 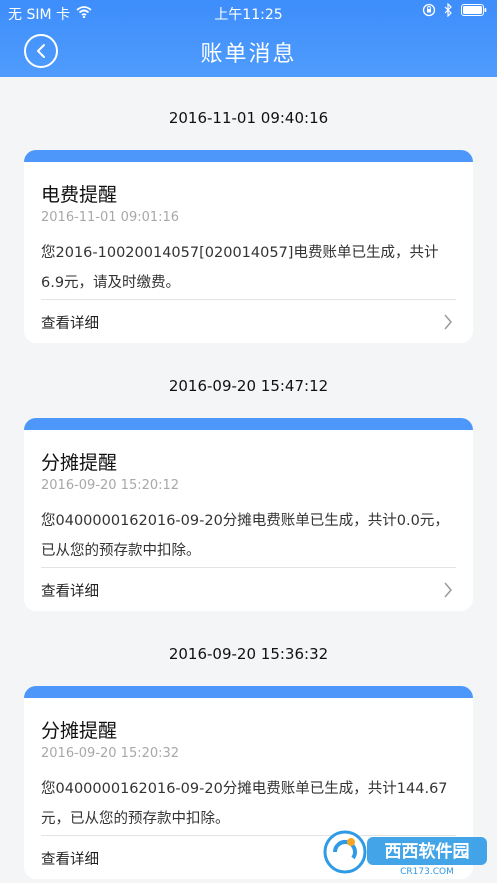 I want to click on message-date: 2016-09-20 15:20:32, so click(x=110, y=753).